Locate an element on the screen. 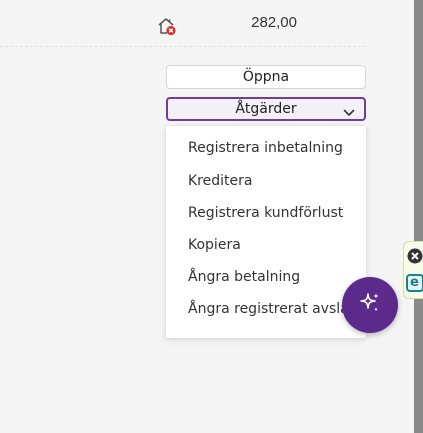 The height and width of the screenshot is (433, 423). menu-item-register-customer-loss: Registrera kundförlust is located at coordinates (277, 213).